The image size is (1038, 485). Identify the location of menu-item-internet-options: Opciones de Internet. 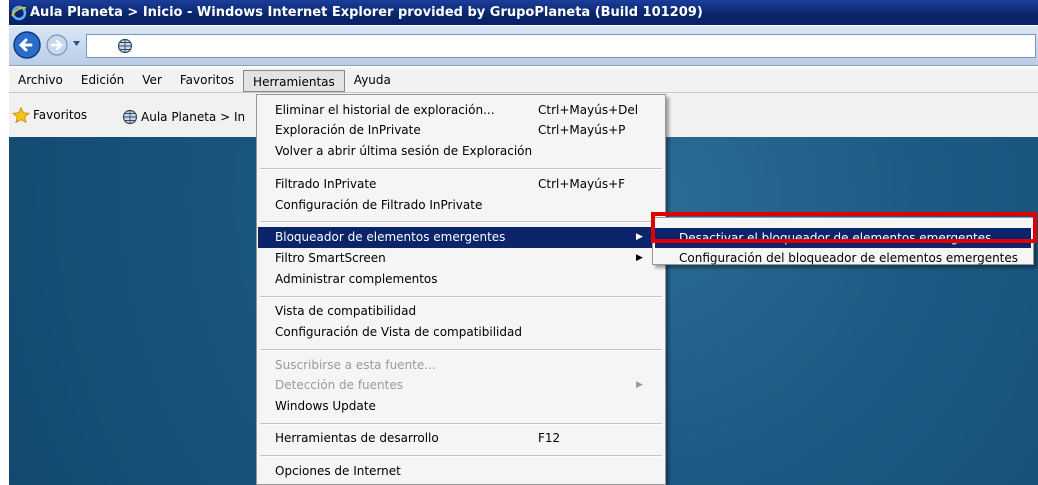
(461, 471).